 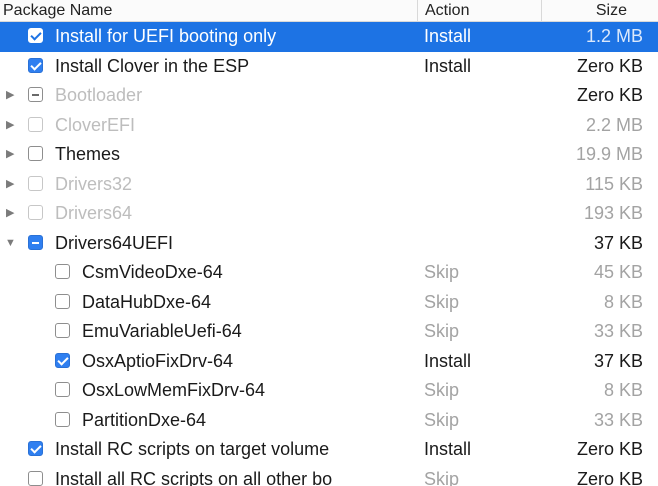 What do you see at coordinates (618, 272) in the screenshot?
I see `package-size: 45 KB` at bounding box center [618, 272].